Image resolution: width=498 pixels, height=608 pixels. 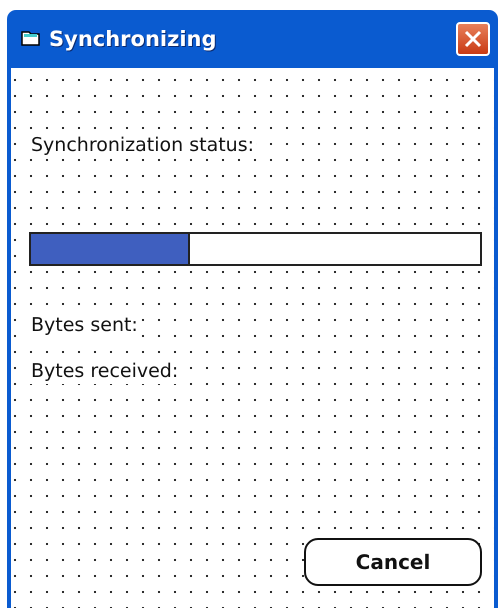 What do you see at coordinates (393, 562) in the screenshot?
I see `cancel-button: Cancel` at bounding box center [393, 562].